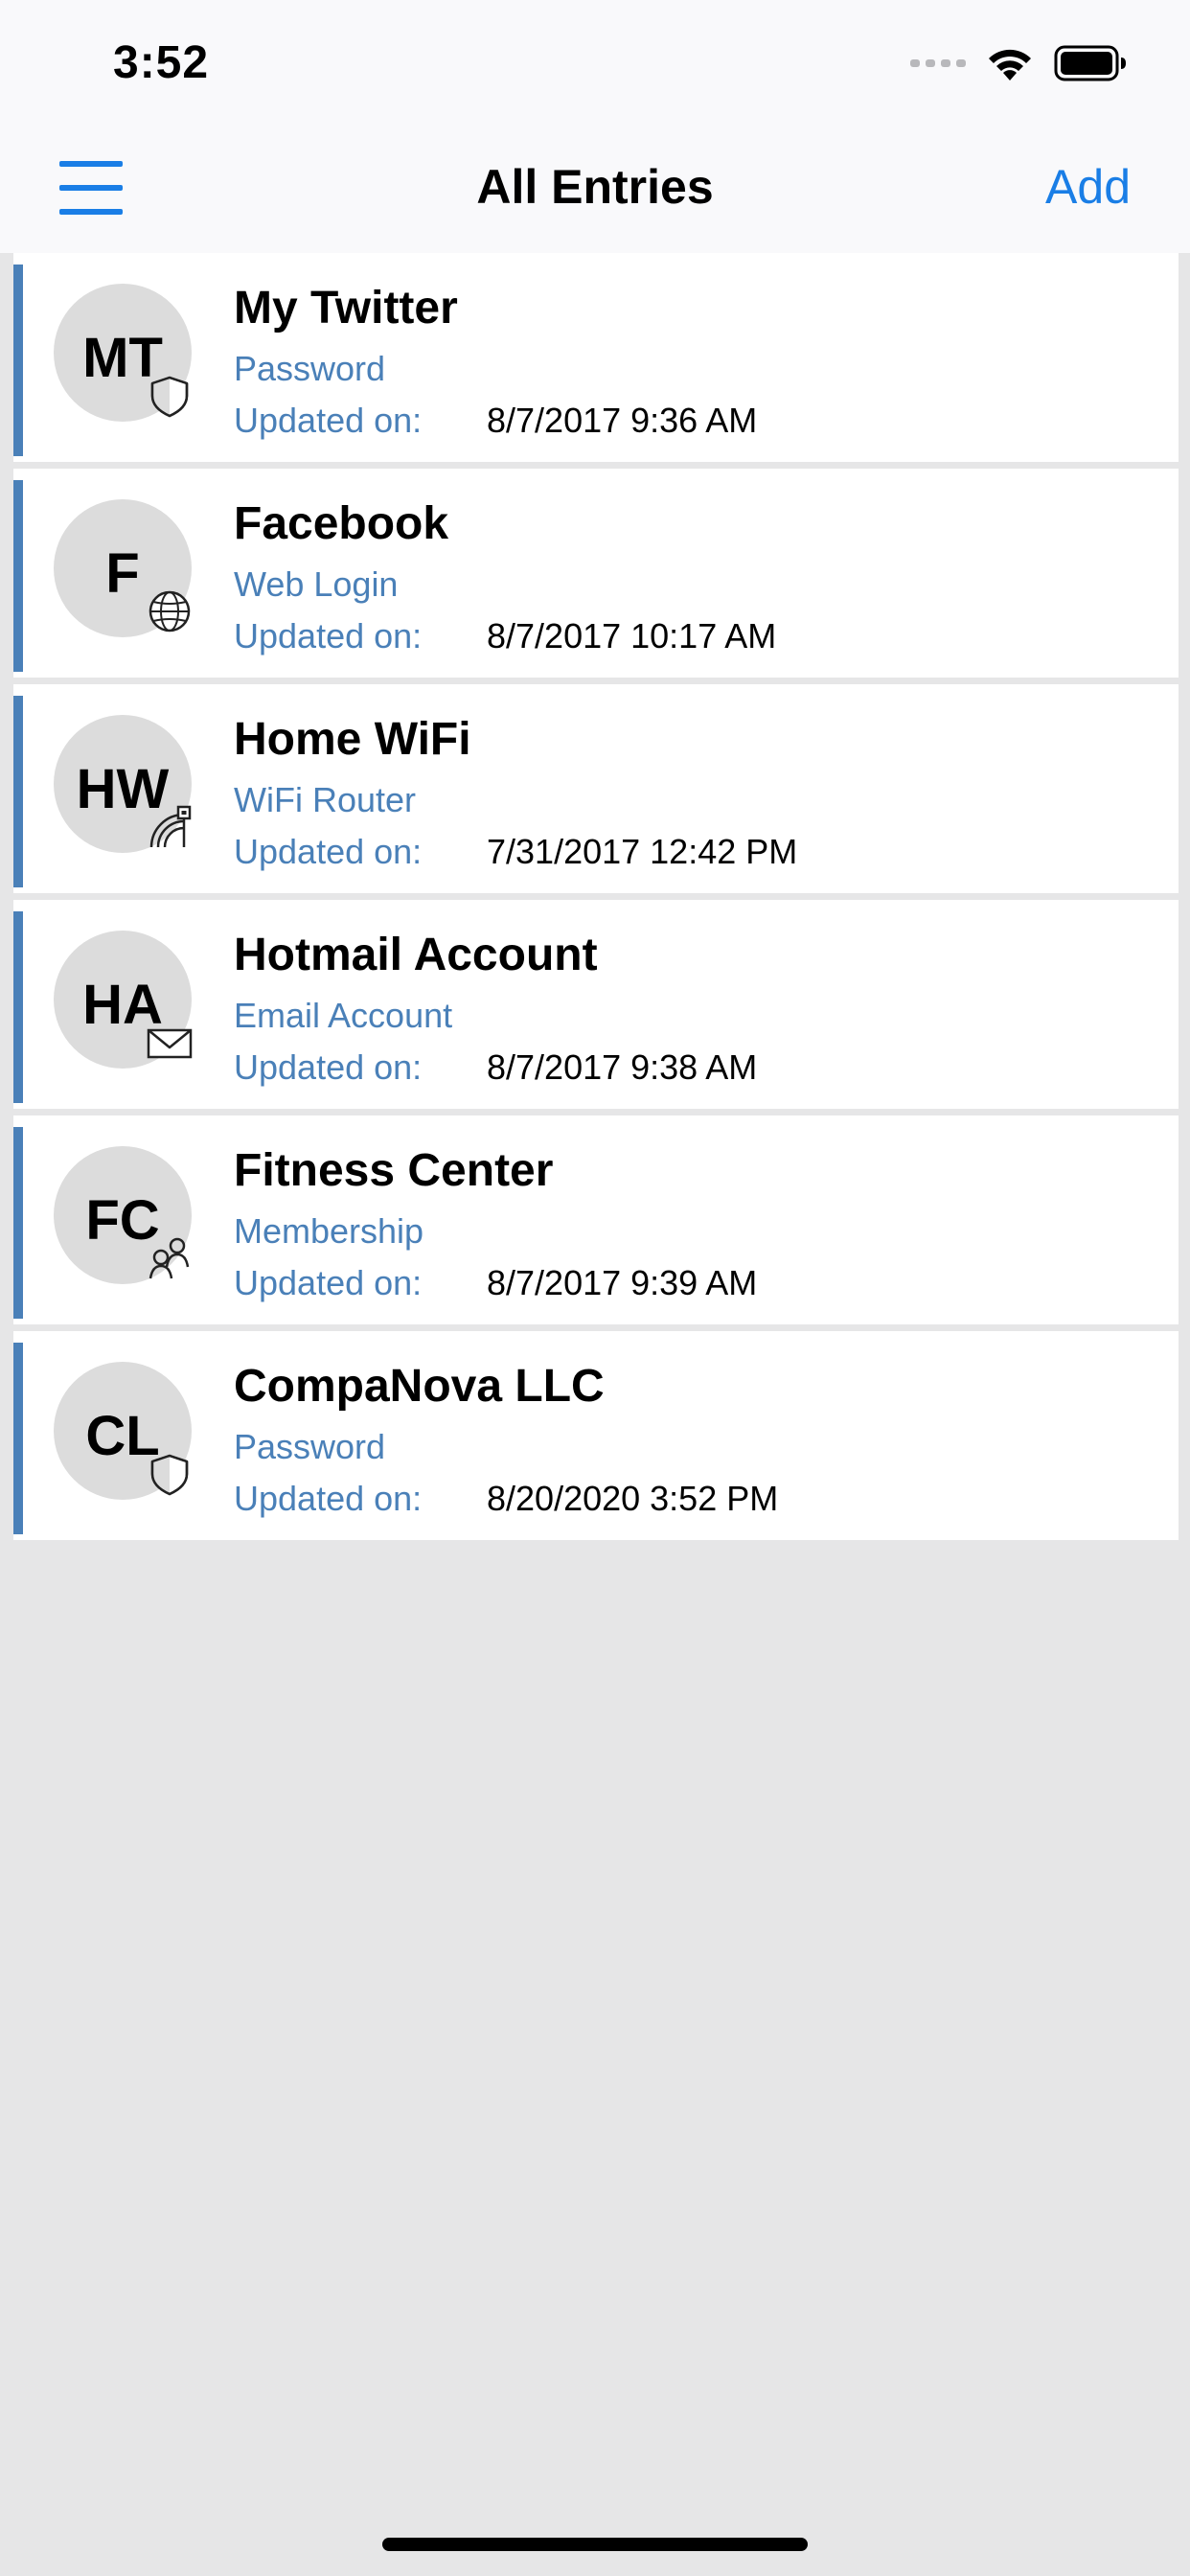  I want to click on entry-title: Hotmail Account, so click(416, 955).